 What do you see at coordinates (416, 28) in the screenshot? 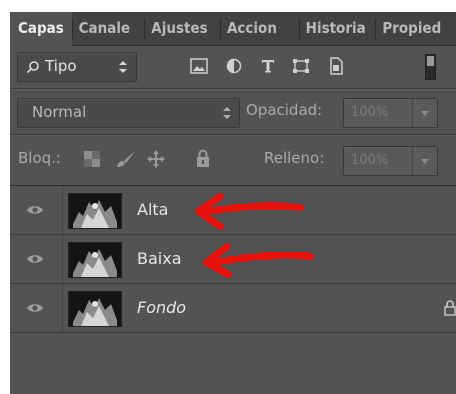
I see `tab-propiedades: Propied` at bounding box center [416, 28].